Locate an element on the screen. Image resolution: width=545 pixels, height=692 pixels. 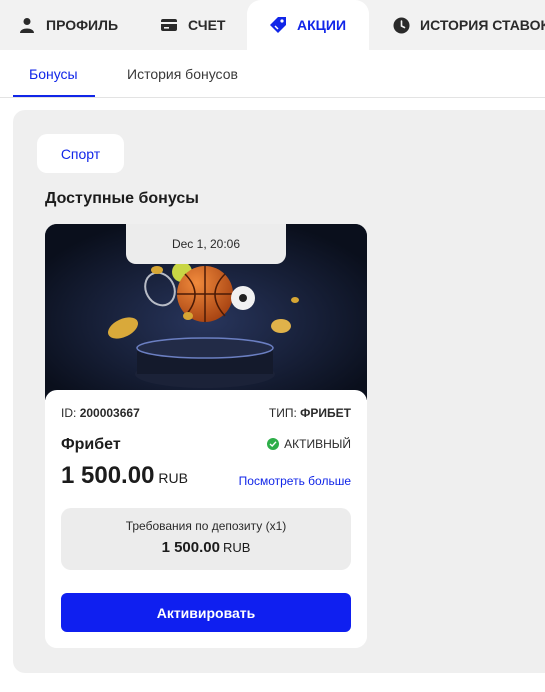
clock-icon is located at coordinates (401, 25).